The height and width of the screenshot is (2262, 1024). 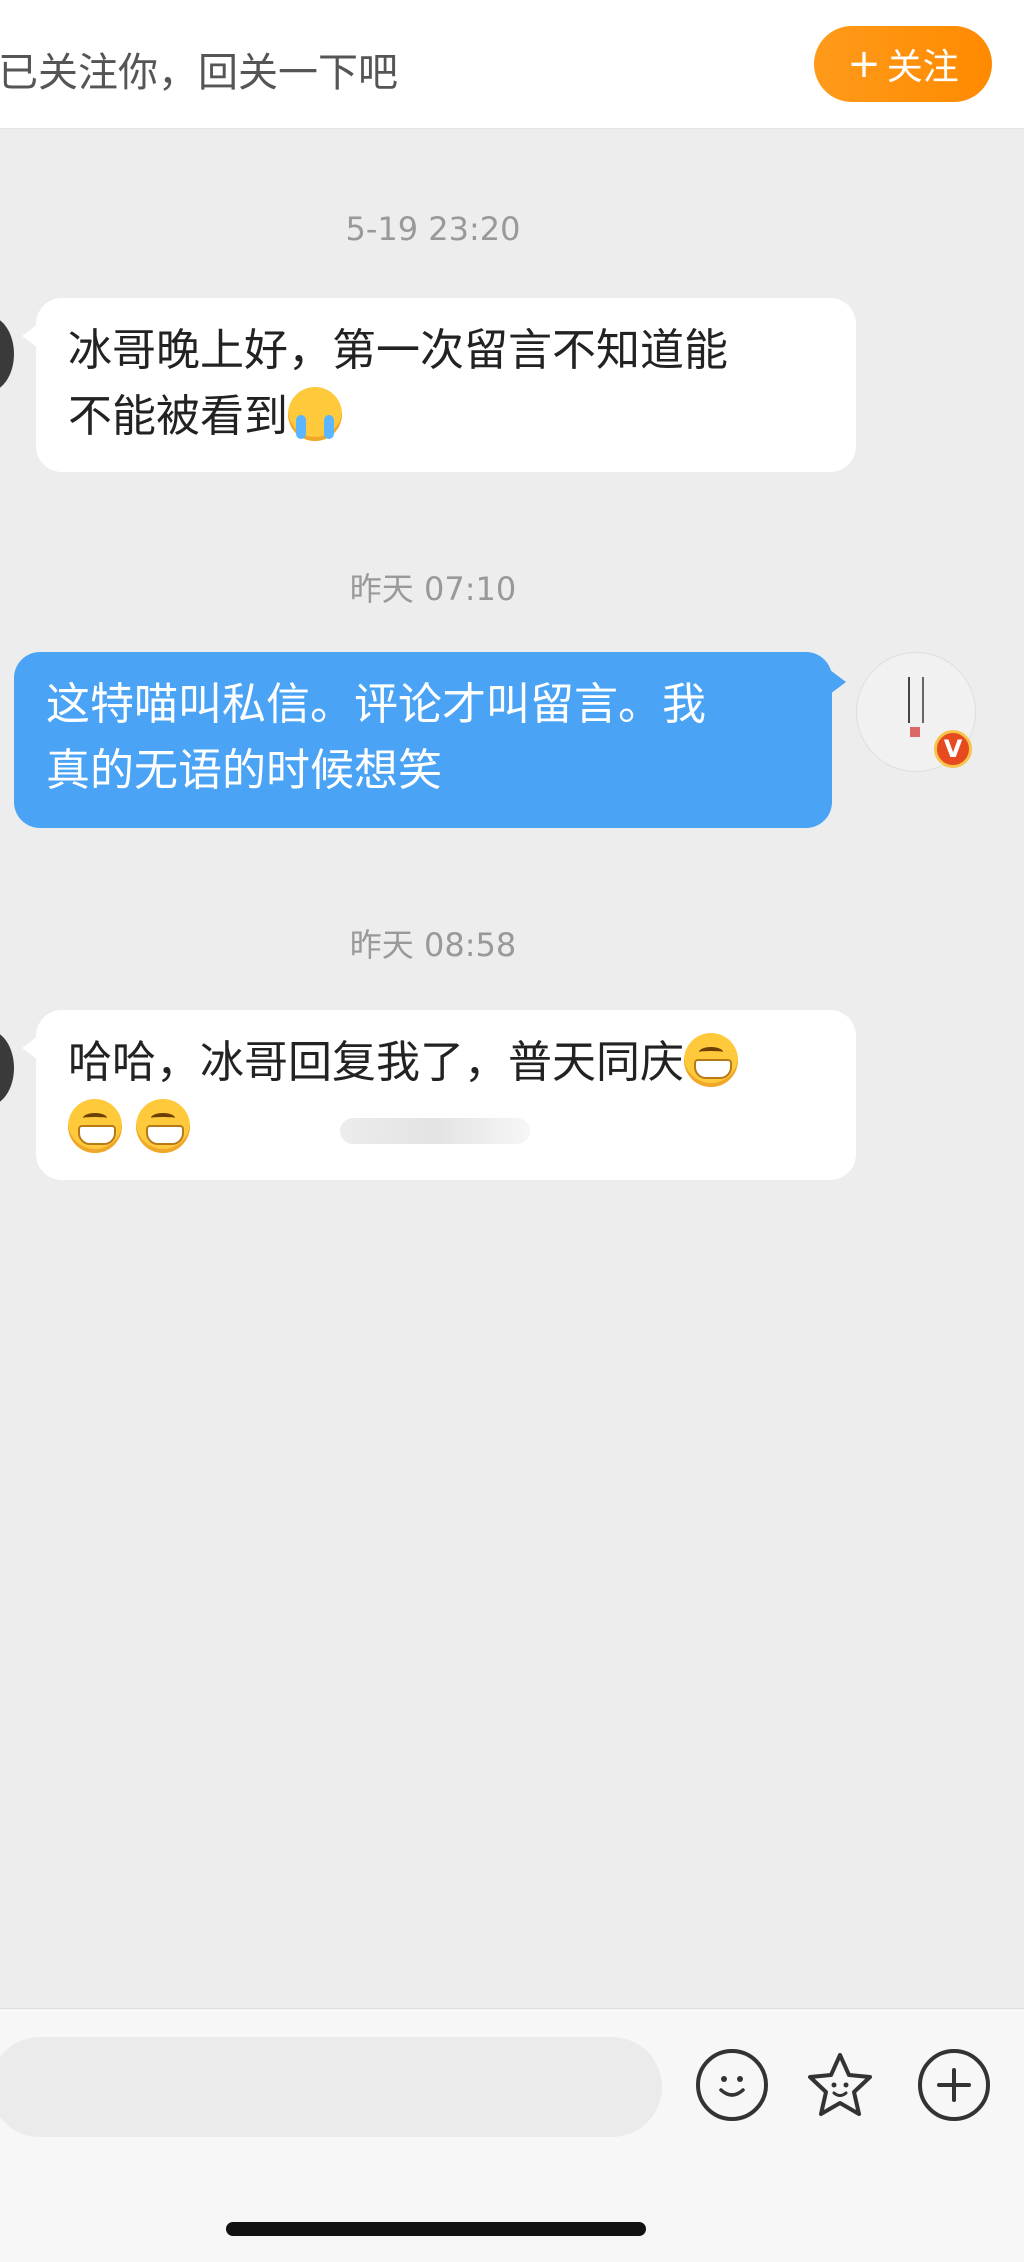 I want to click on message-input, so click(x=331, y=2087).